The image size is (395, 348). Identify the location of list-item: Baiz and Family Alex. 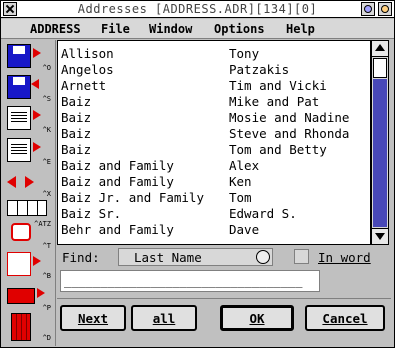
(215, 166).